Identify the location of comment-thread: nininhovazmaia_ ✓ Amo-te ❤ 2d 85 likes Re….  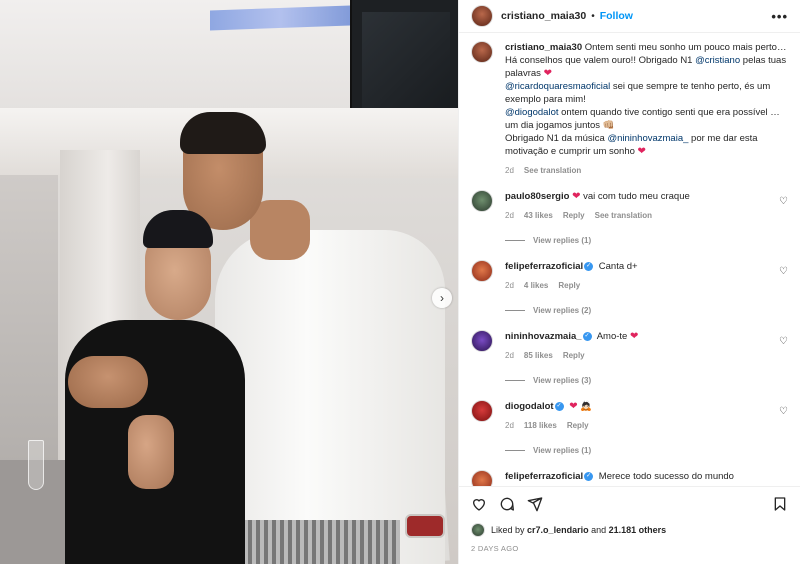
(629, 357).